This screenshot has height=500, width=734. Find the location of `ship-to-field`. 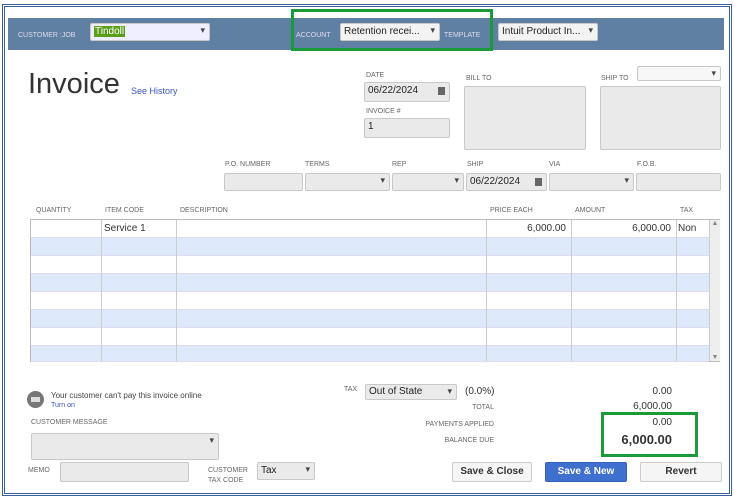

ship-to-field is located at coordinates (660, 118).